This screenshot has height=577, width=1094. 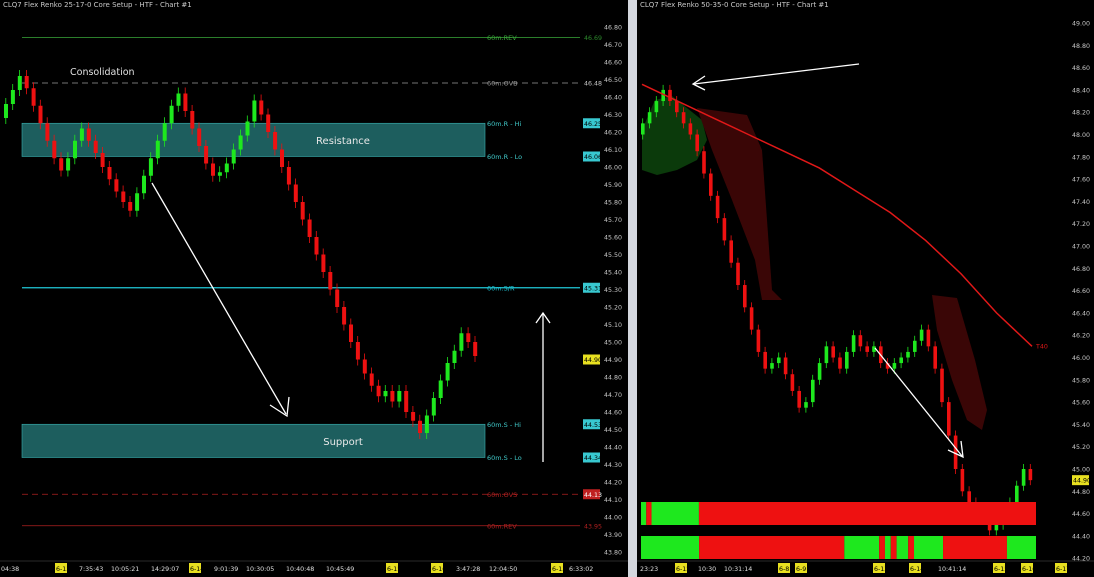 I want to click on price-axis-label: 44.40, so click(x=613, y=448).